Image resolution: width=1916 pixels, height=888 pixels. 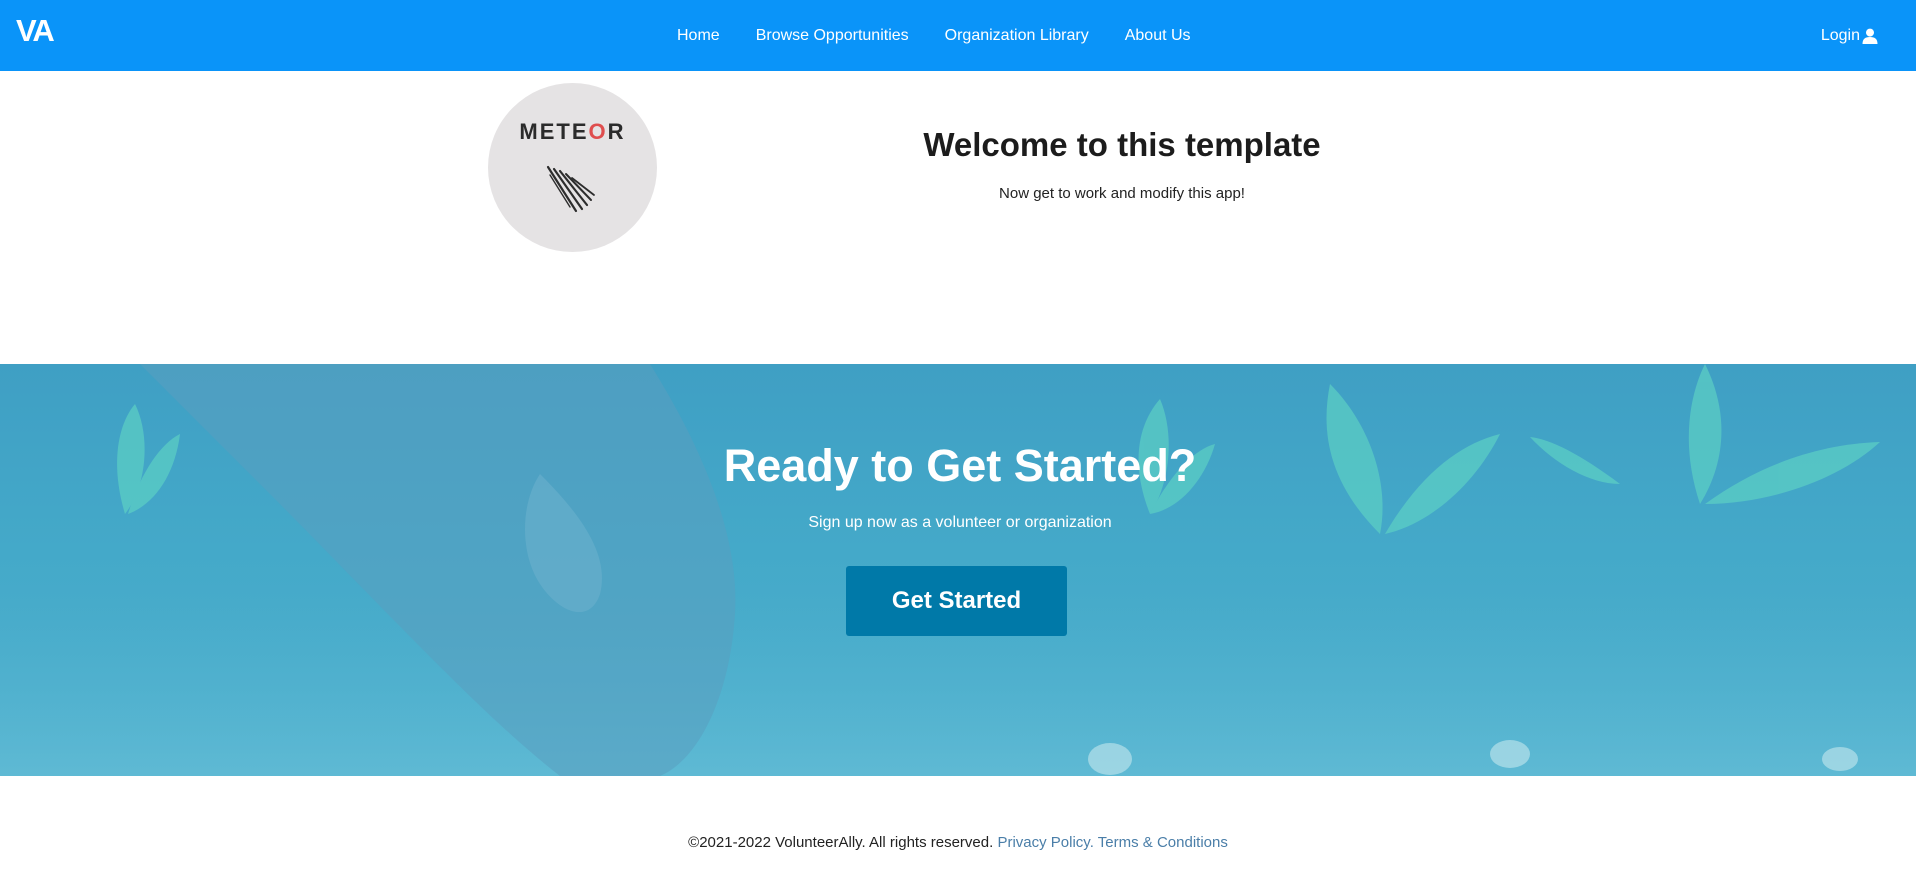 I want to click on cta-title: Ready to Get Started?, so click(x=960, y=465).